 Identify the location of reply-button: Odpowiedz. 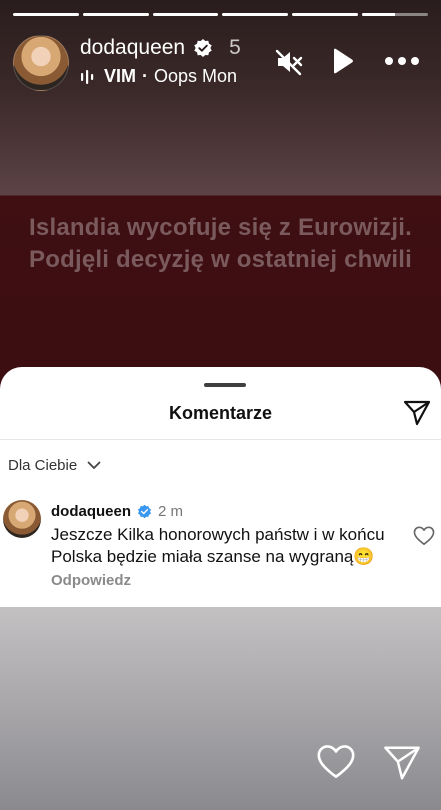
(91, 580).